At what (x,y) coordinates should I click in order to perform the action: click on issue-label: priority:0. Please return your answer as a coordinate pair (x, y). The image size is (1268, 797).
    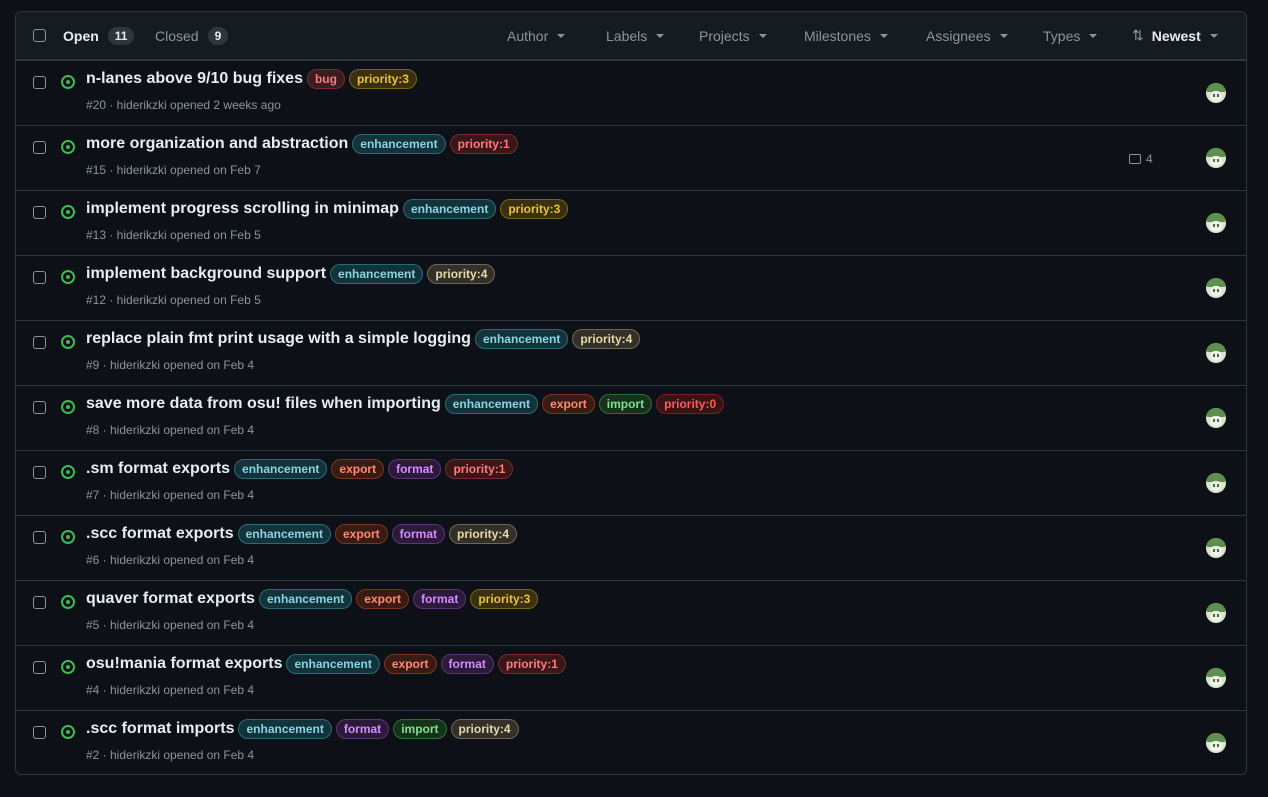
    Looking at the image, I should click on (690, 404).